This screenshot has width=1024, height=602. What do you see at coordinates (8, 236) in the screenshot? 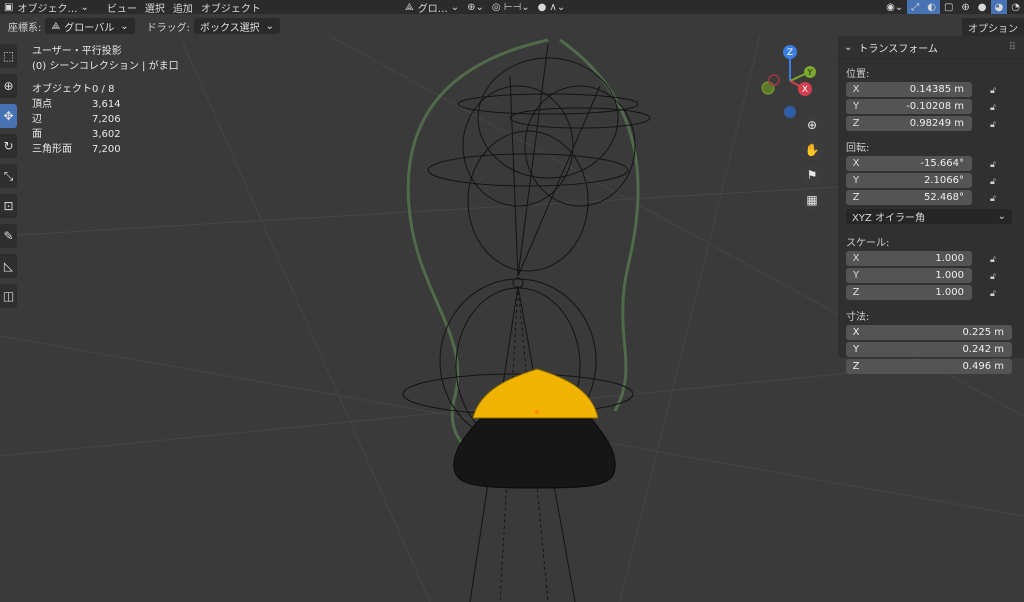
I see `annotate-icon: ✎` at bounding box center [8, 236].